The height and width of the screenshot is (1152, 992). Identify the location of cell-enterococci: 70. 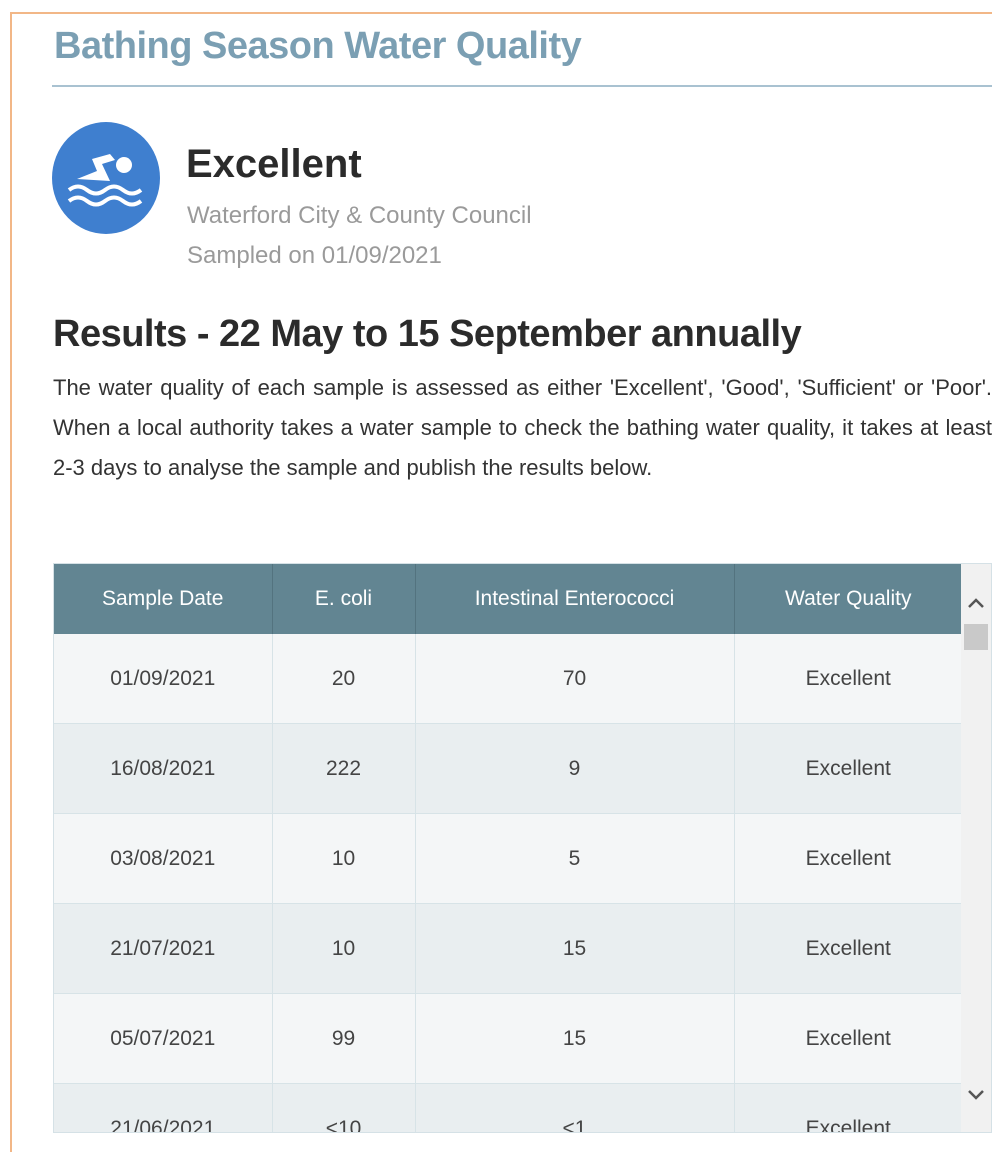
(575, 679).